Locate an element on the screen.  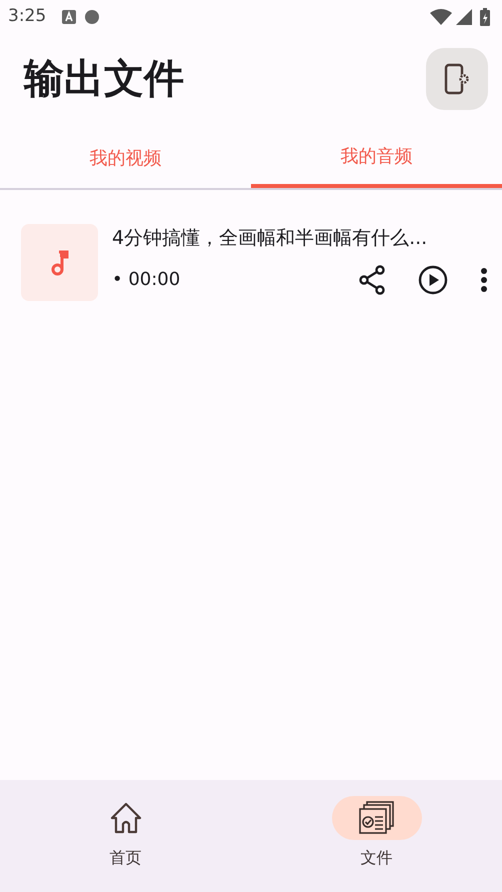
phone-gear-icon is located at coordinates (457, 79).